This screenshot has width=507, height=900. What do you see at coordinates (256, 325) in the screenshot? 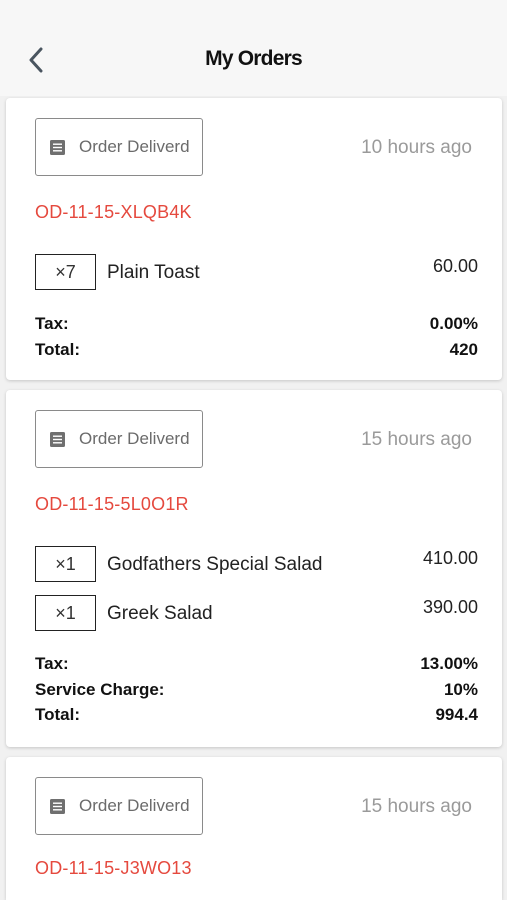
I see `summary-row-tax: Tax: 0.00%` at bounding box center [256, 325].